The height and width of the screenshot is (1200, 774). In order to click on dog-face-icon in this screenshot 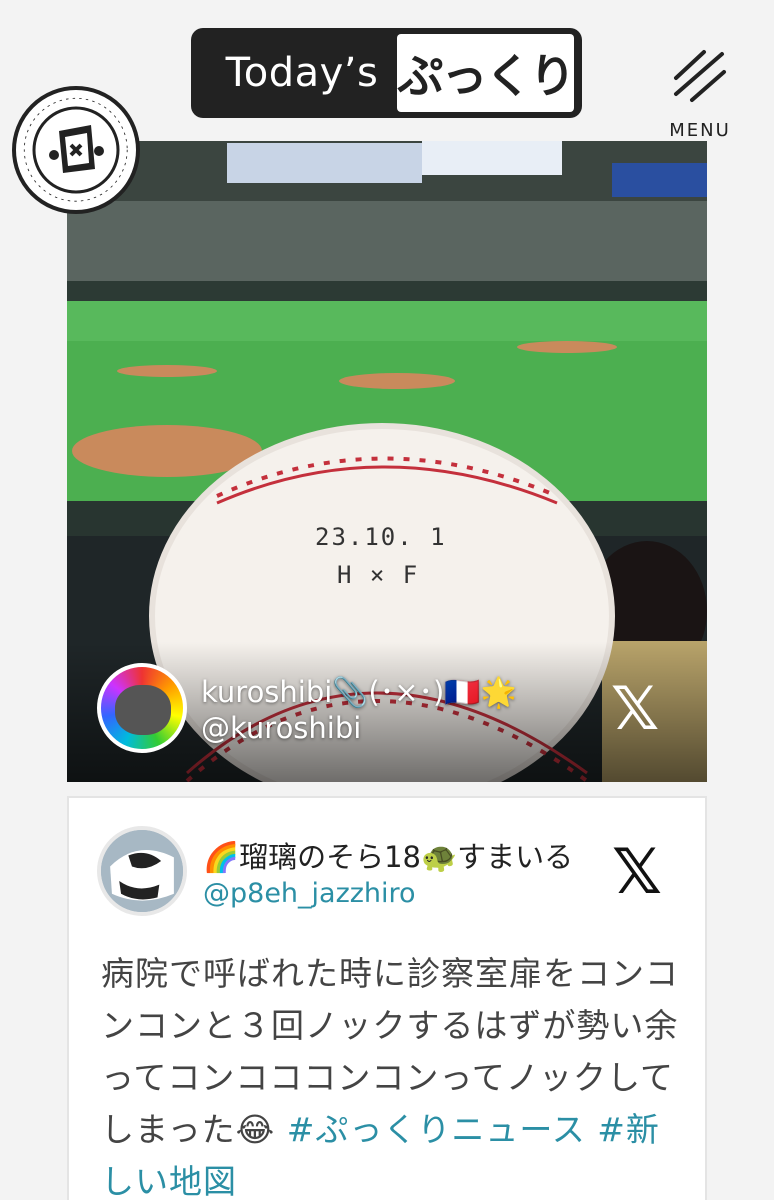, I will do `click(143, 710)`.